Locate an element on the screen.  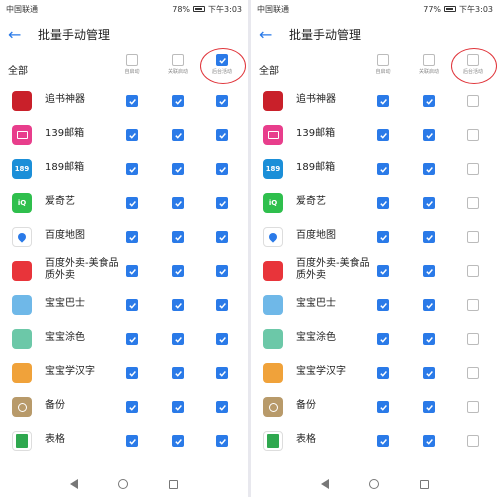
app-row: 宝宝巴士 is located at coordinates (124, 305).